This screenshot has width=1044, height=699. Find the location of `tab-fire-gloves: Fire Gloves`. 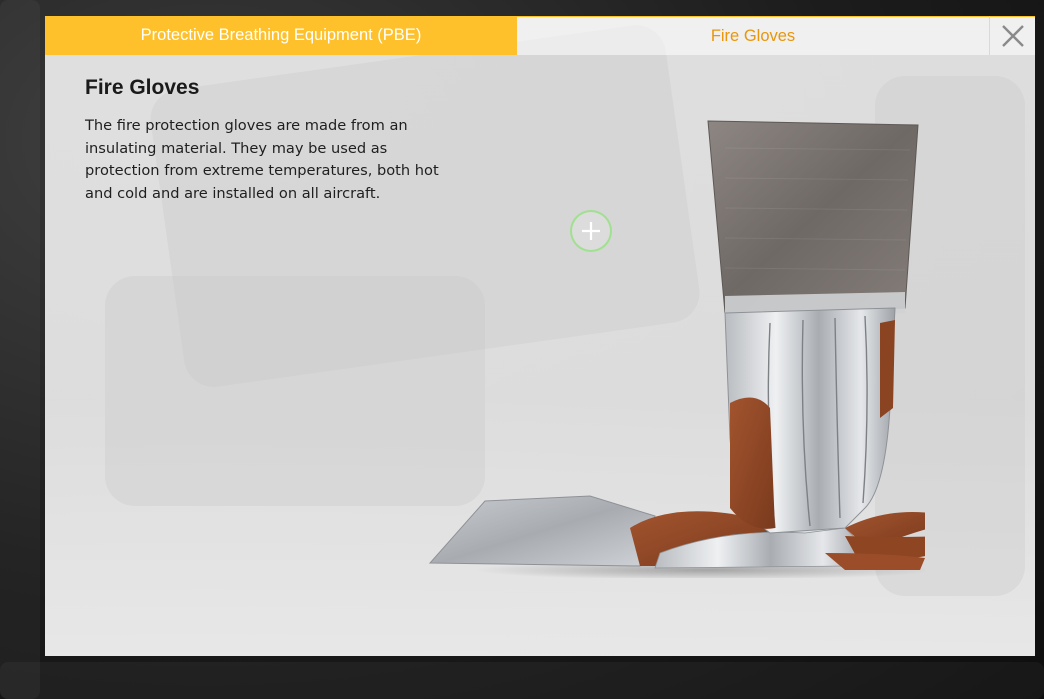

tab-fire-gloves: Fire Gloves is located at coordinates (753, 35).